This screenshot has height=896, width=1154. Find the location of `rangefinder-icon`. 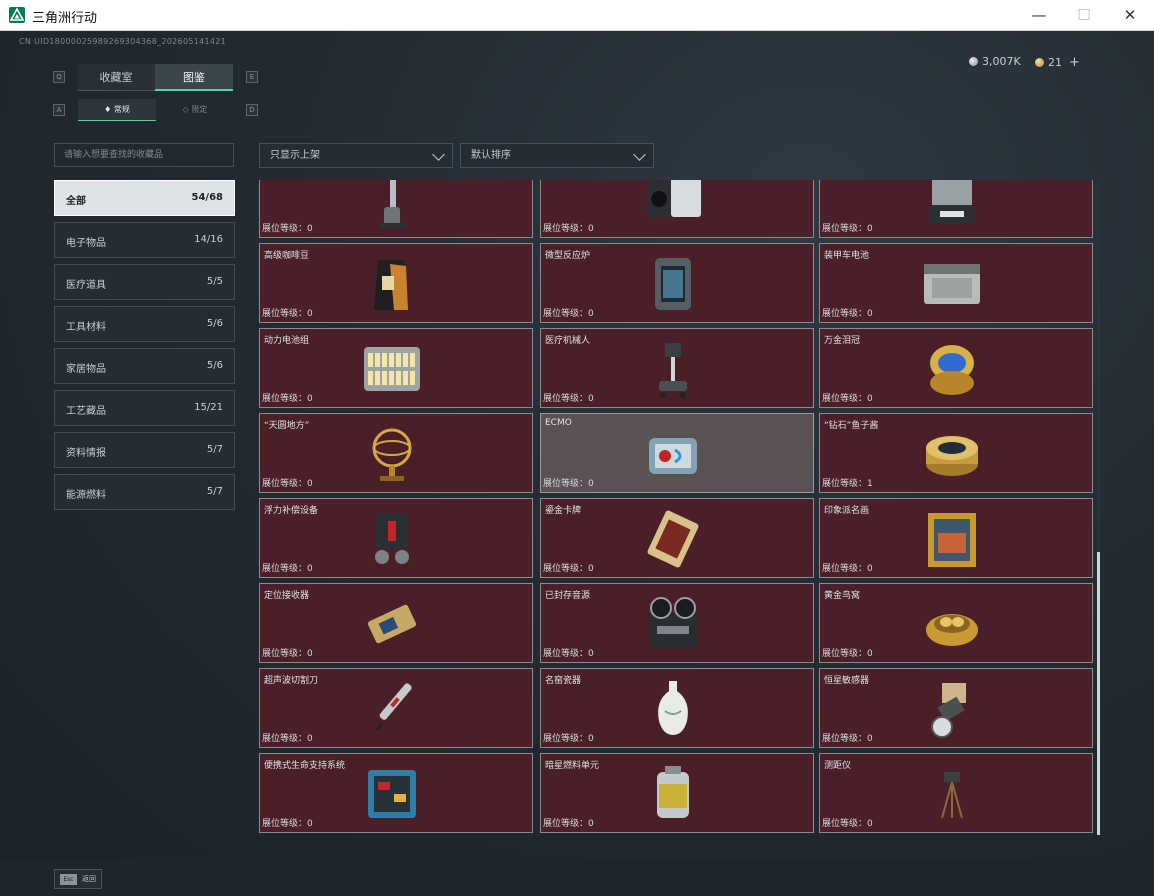

rangefinder-icon is located at coordinates (952, 795).